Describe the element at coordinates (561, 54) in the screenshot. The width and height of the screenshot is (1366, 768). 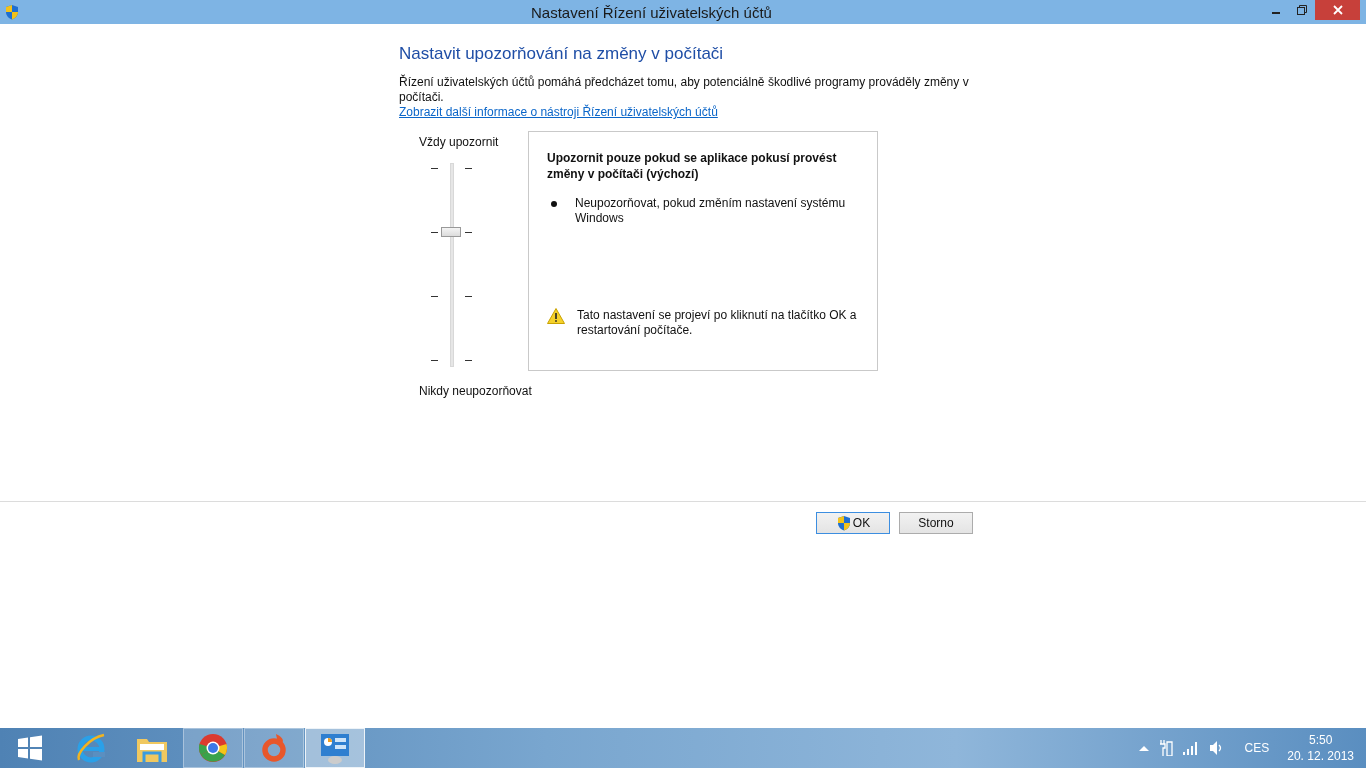
I see `page-heading: Nastavit upozorňování na změny v počítači` at that location.